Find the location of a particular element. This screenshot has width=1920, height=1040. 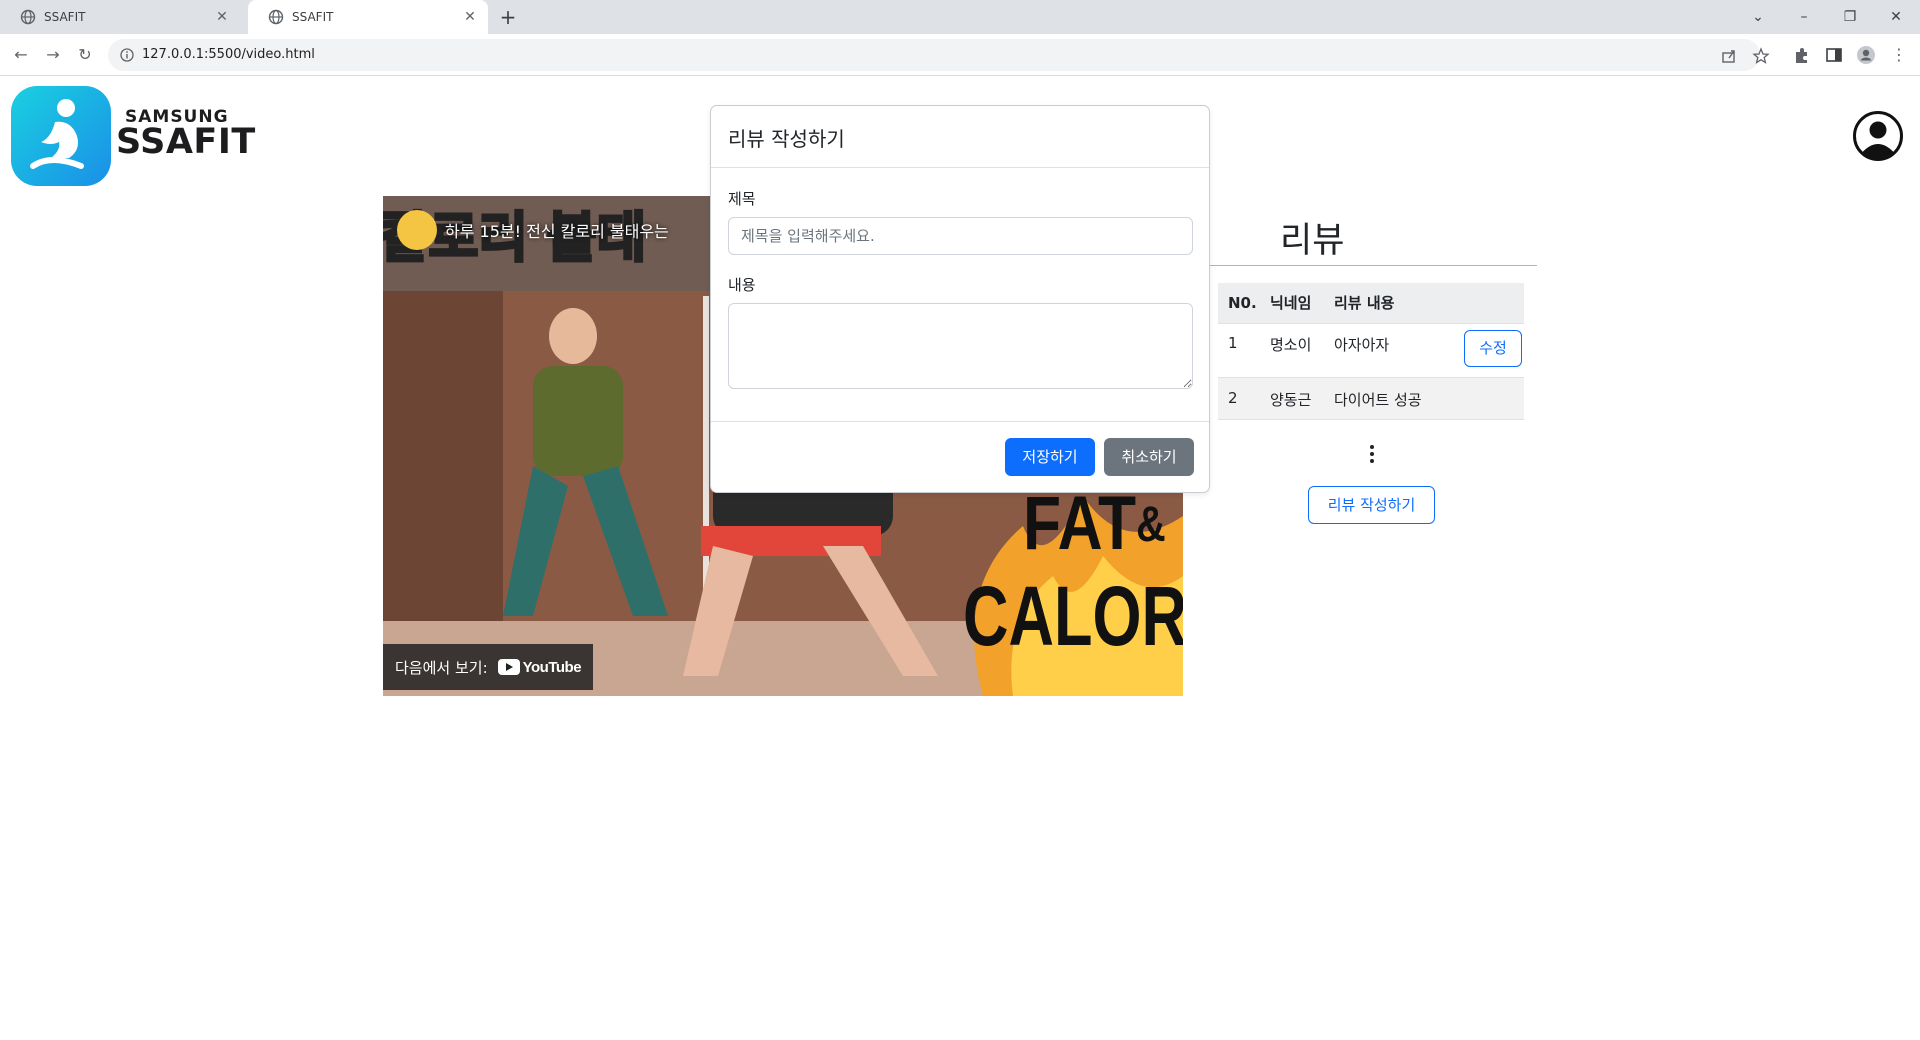

kebab-menu-icon: ⋮ is located at coordinates (1899, 55).